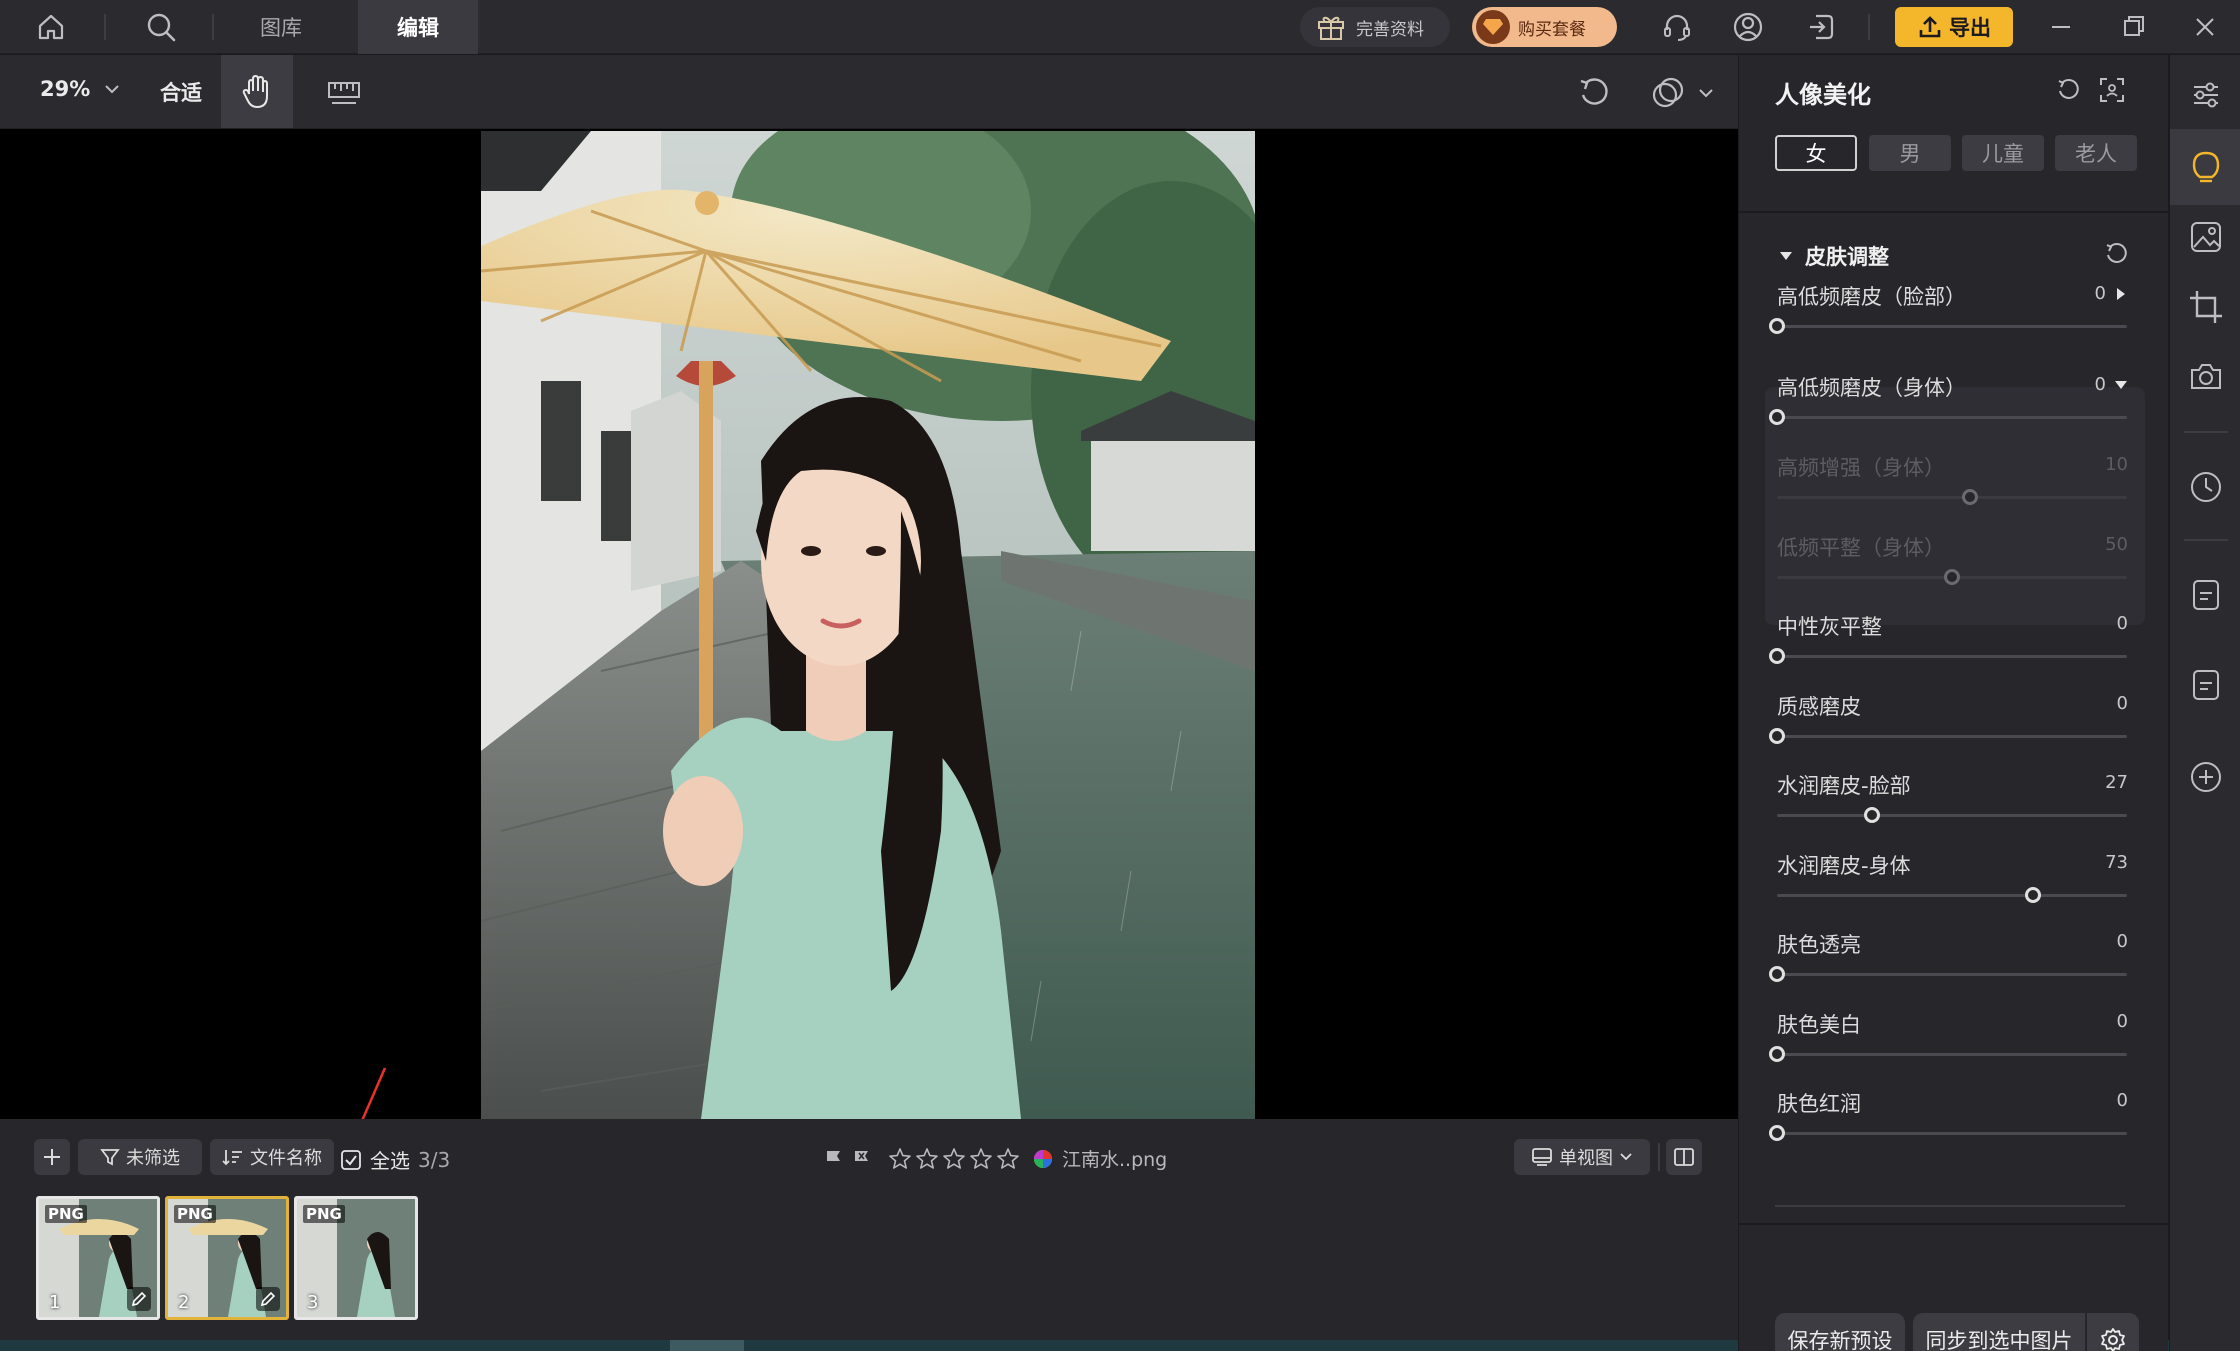 This screenshot has height=1351, width=2240. I want to click on logout-icon, so click(1821, 27).